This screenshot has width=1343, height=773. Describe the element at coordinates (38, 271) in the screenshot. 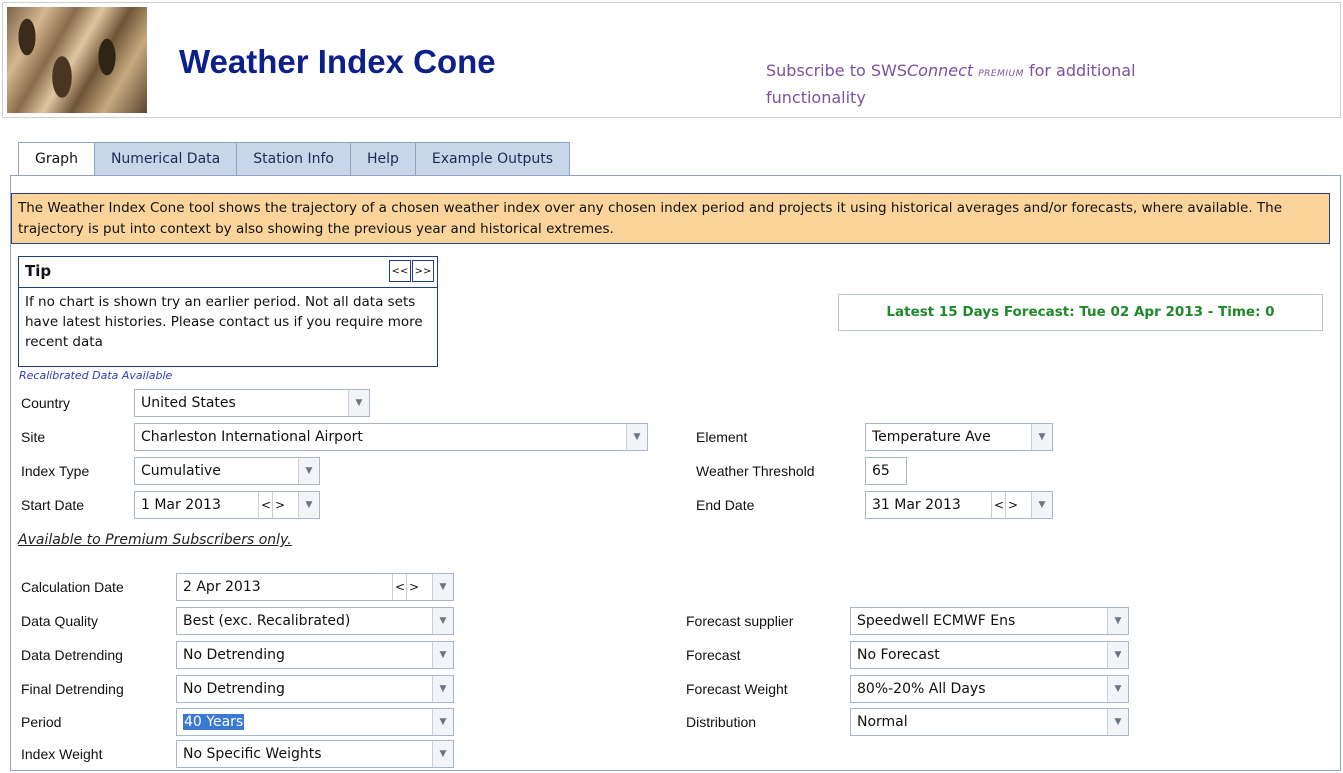

I see `tip-title: Tip` at that location.